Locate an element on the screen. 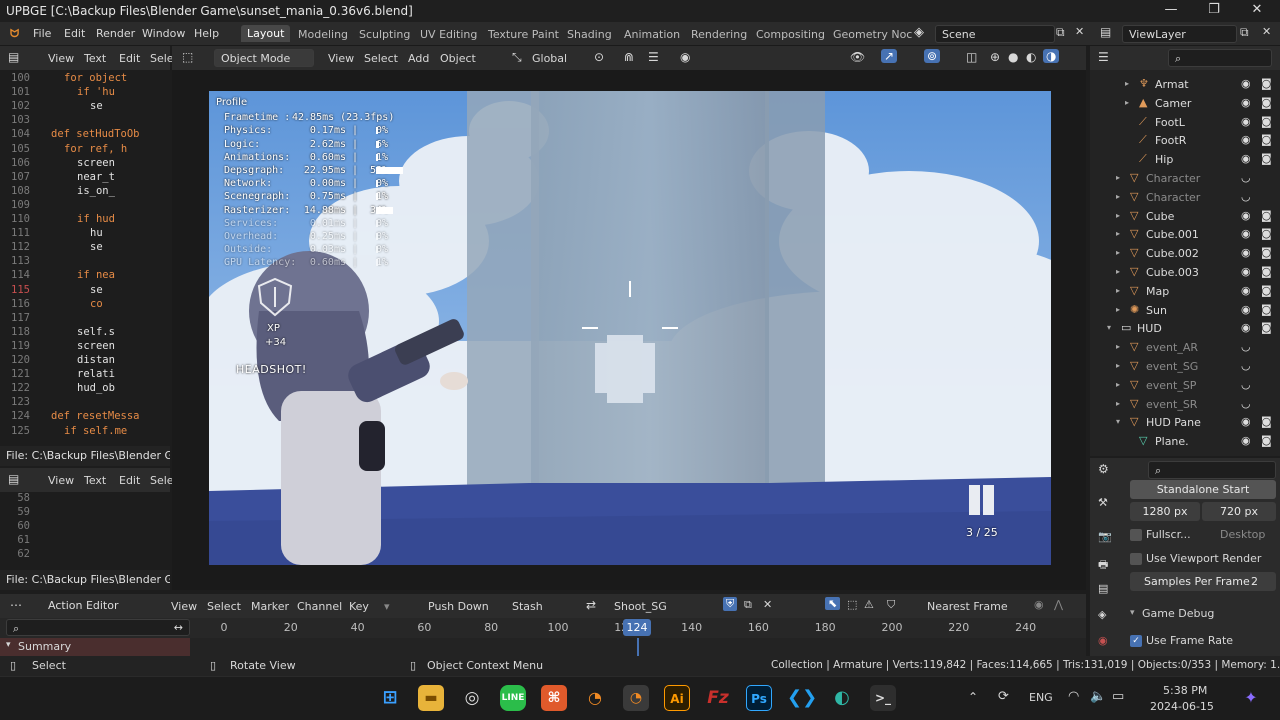  clock-date: 2024-06-15 is located at coordinates (1182, 706).